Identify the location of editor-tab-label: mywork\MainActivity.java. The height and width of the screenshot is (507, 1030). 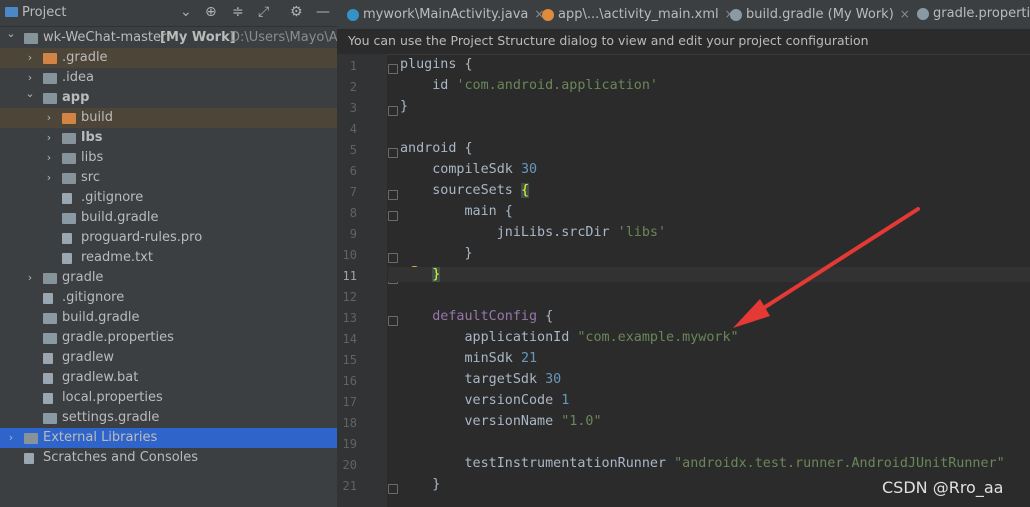
(446, 14).